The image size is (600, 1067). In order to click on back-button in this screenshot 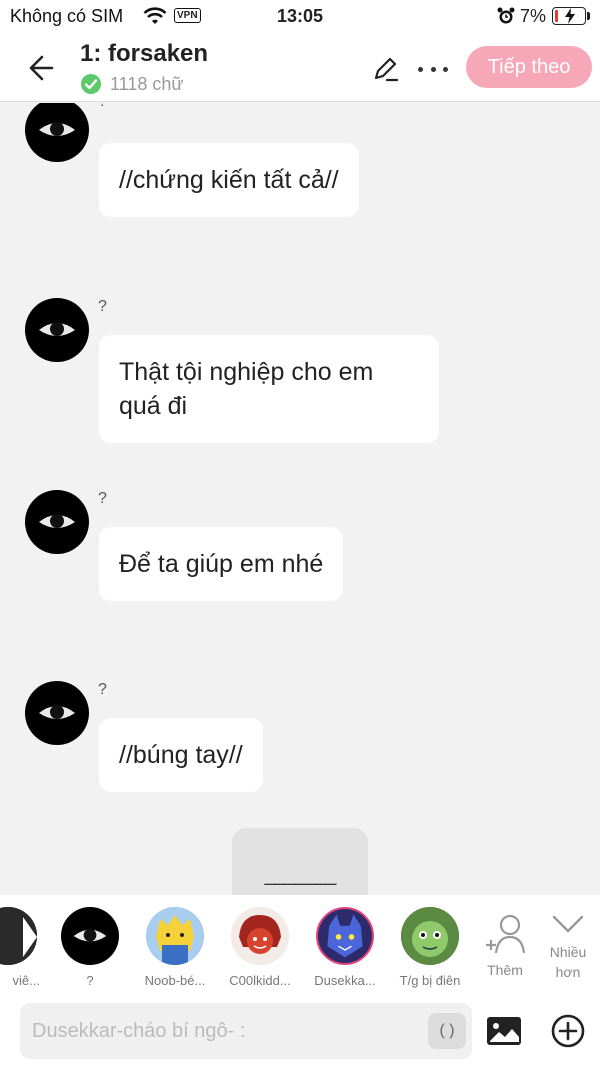, I will do `click(42, 68)`.